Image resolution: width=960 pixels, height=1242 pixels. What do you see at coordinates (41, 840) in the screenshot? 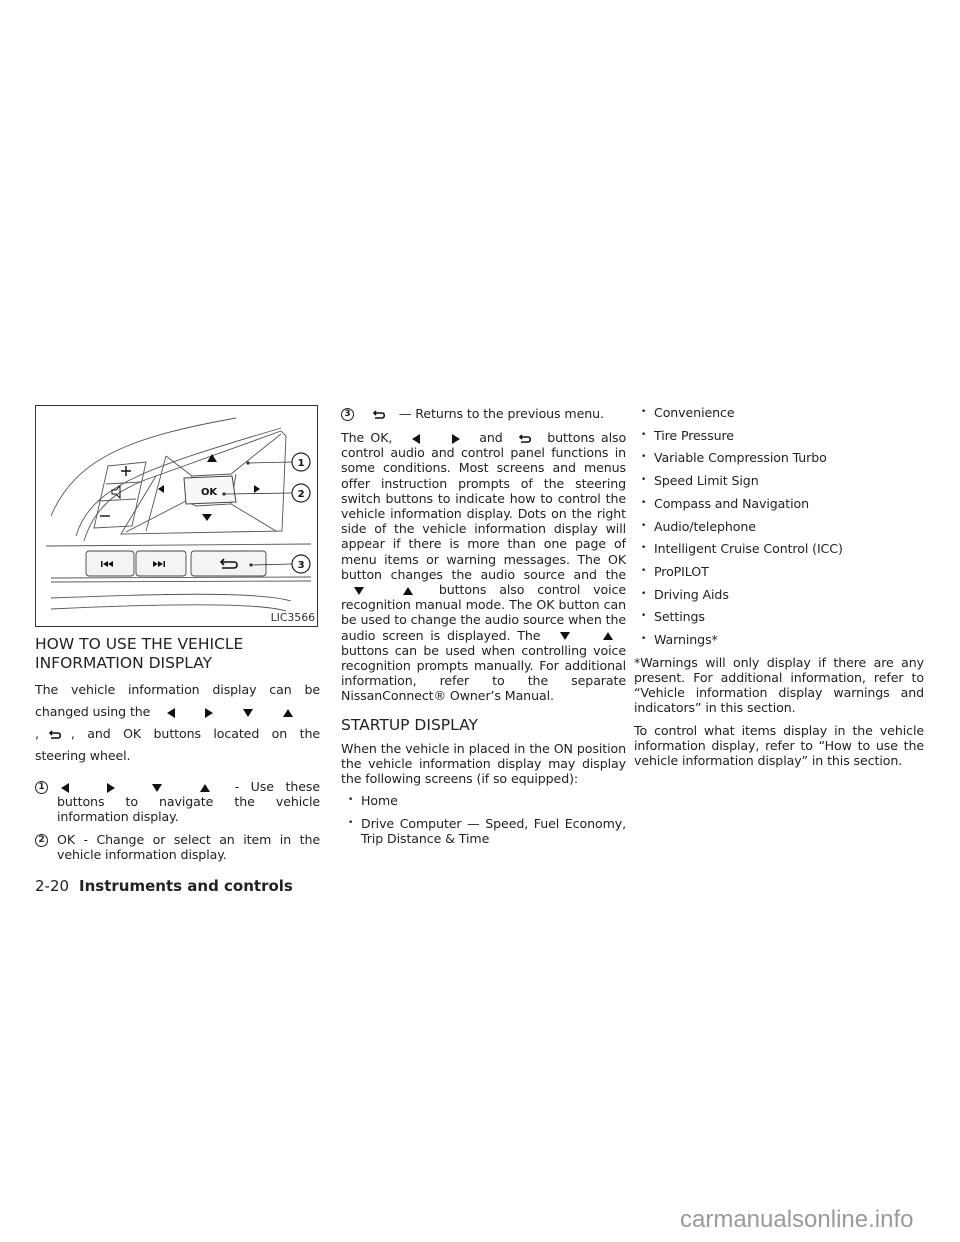
I see `number-badge: 2` at bounding box center [41, 840].